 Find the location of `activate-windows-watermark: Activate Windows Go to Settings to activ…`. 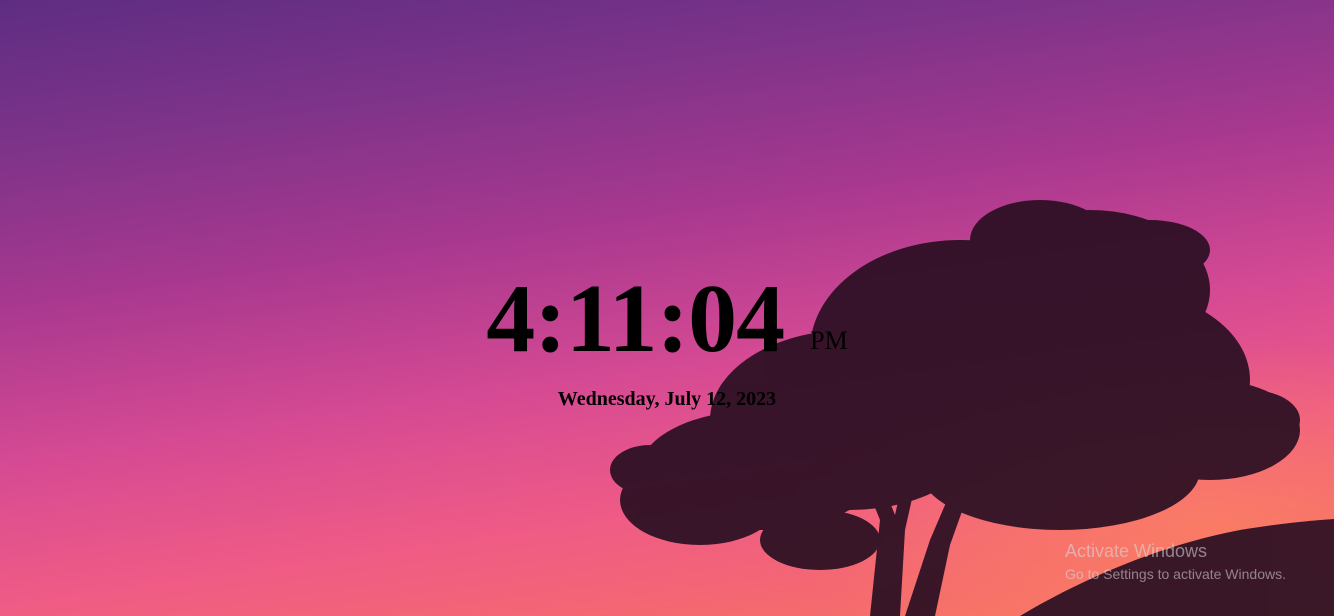

activate-windows-watermark: Activate Windows Go to Settings to activ… is located at coordinates (1175, 563).